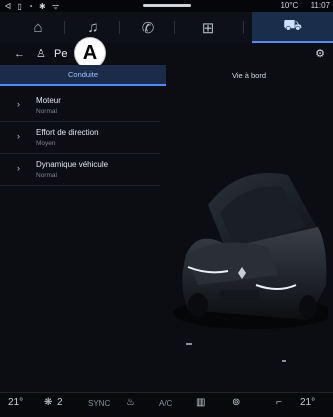 Image resolution: width=333 pixels, height=417 pixels. Describe the element at coordinates (166, 54) in the screenshot. I see `page-header: ← ♙ Pe ⚙` at that location.